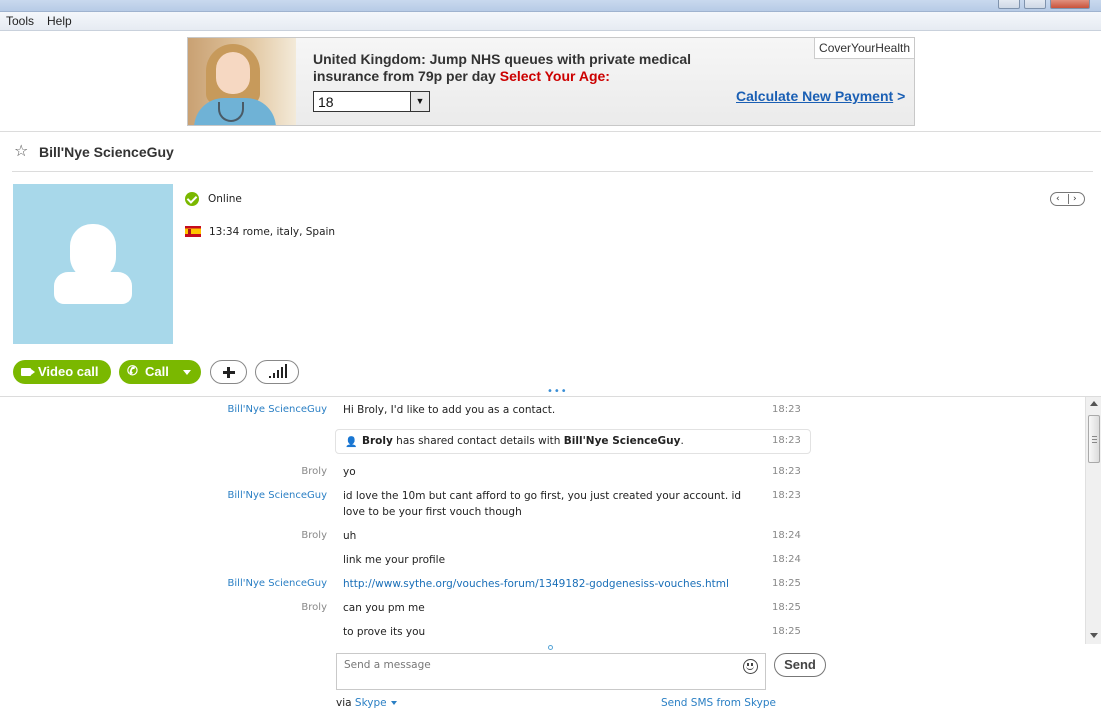 The height and width of the screenshot is (716, 1101). What do you see at coordinates (68, 371) in the screenshot?
I see `video-call-label: Video call` at bounding box center [68, 371].